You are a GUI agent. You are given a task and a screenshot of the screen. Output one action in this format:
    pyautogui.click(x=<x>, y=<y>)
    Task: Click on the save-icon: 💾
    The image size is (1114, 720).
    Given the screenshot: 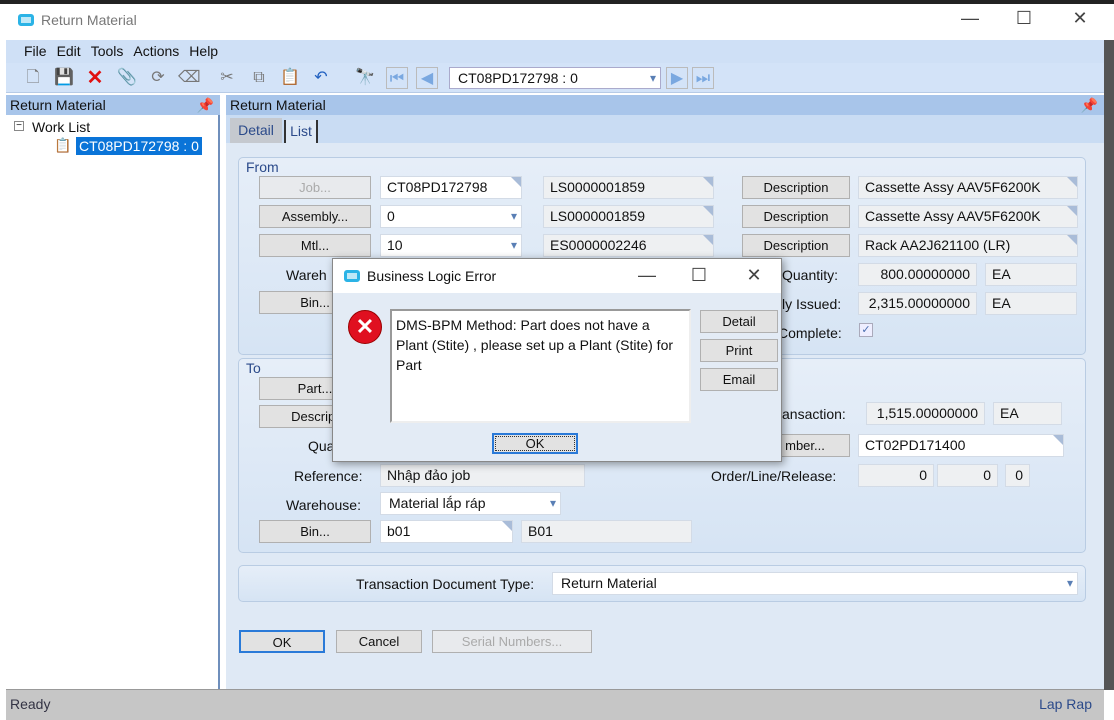 What is the action you would take?
    pyautogui.click(x=64, y=78)
    